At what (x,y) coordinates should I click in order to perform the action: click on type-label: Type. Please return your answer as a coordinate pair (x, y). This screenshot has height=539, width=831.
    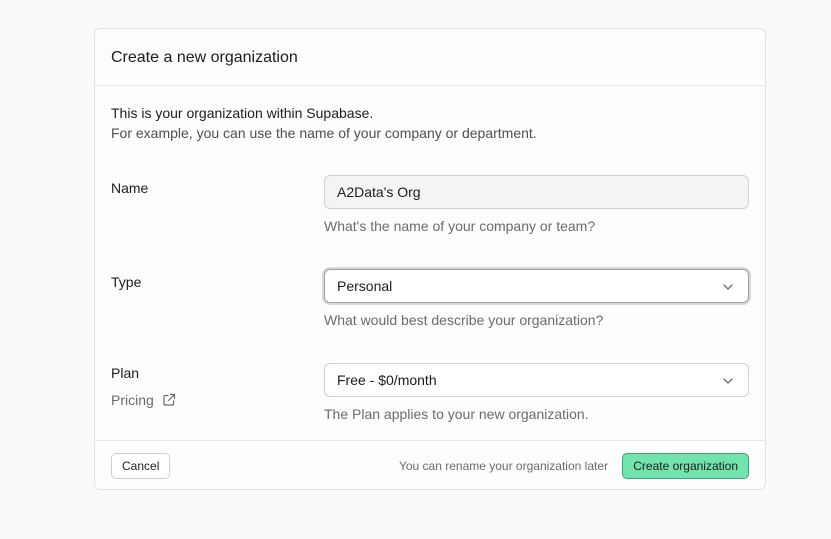
    Looking at the image, I should click on (126, 282).